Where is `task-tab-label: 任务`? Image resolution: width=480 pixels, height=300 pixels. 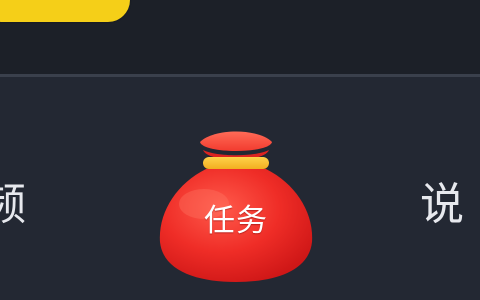
task-tab-label: 任务 is located at coordinates (236, 221).